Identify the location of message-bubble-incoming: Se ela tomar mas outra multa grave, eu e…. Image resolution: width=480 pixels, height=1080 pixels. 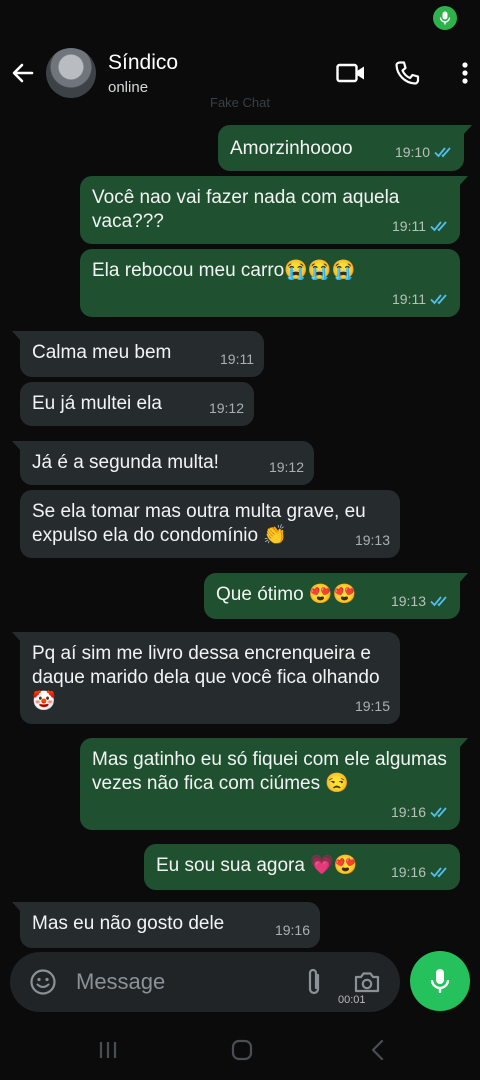
(210, 524).